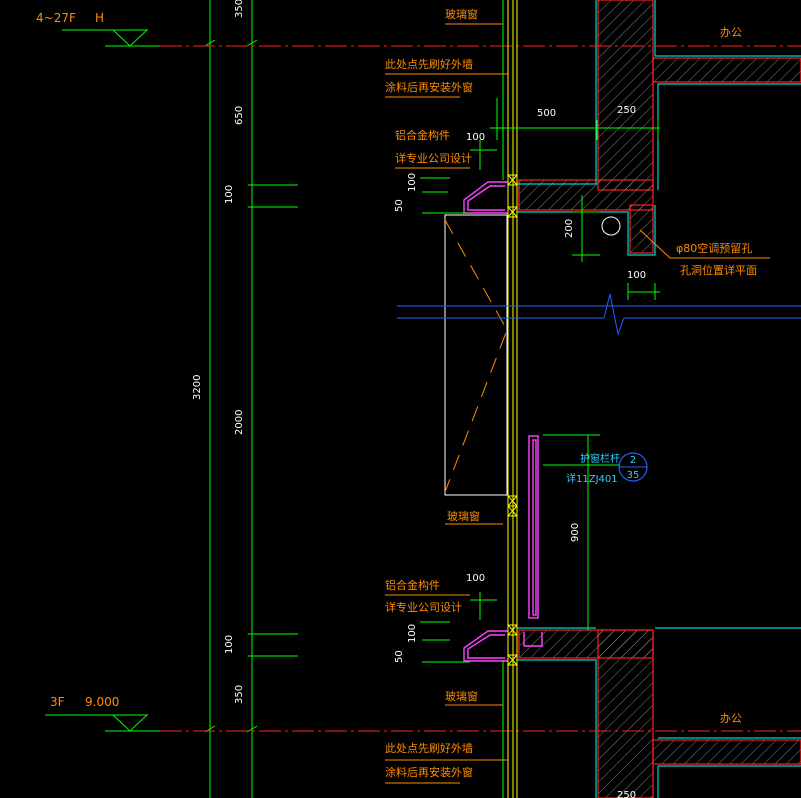 The height and width of the screenshot is (798, 801). I want to click on dim-350-top: 350, so click(239, 9).